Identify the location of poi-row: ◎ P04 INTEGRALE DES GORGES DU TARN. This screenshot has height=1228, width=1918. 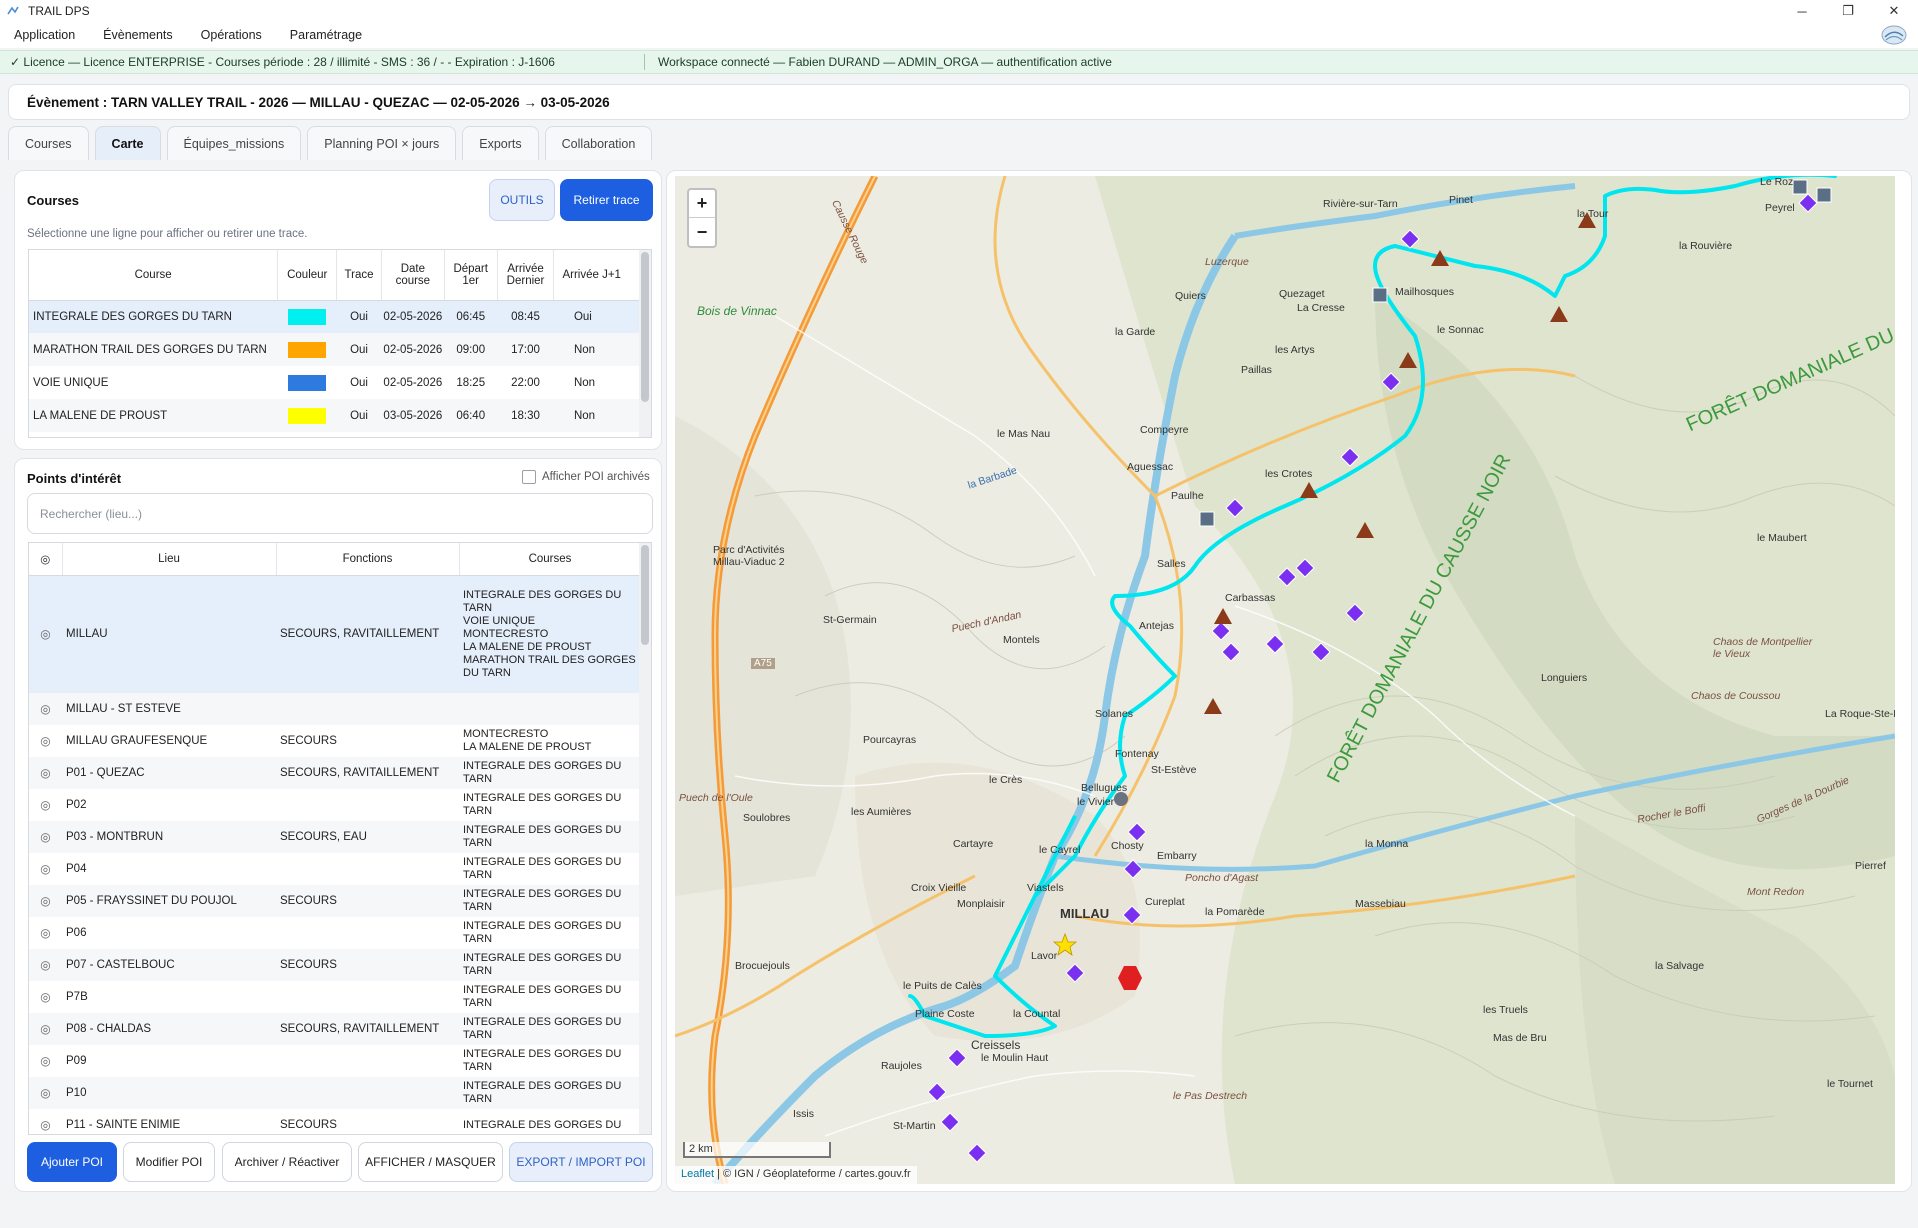
(340, 869).